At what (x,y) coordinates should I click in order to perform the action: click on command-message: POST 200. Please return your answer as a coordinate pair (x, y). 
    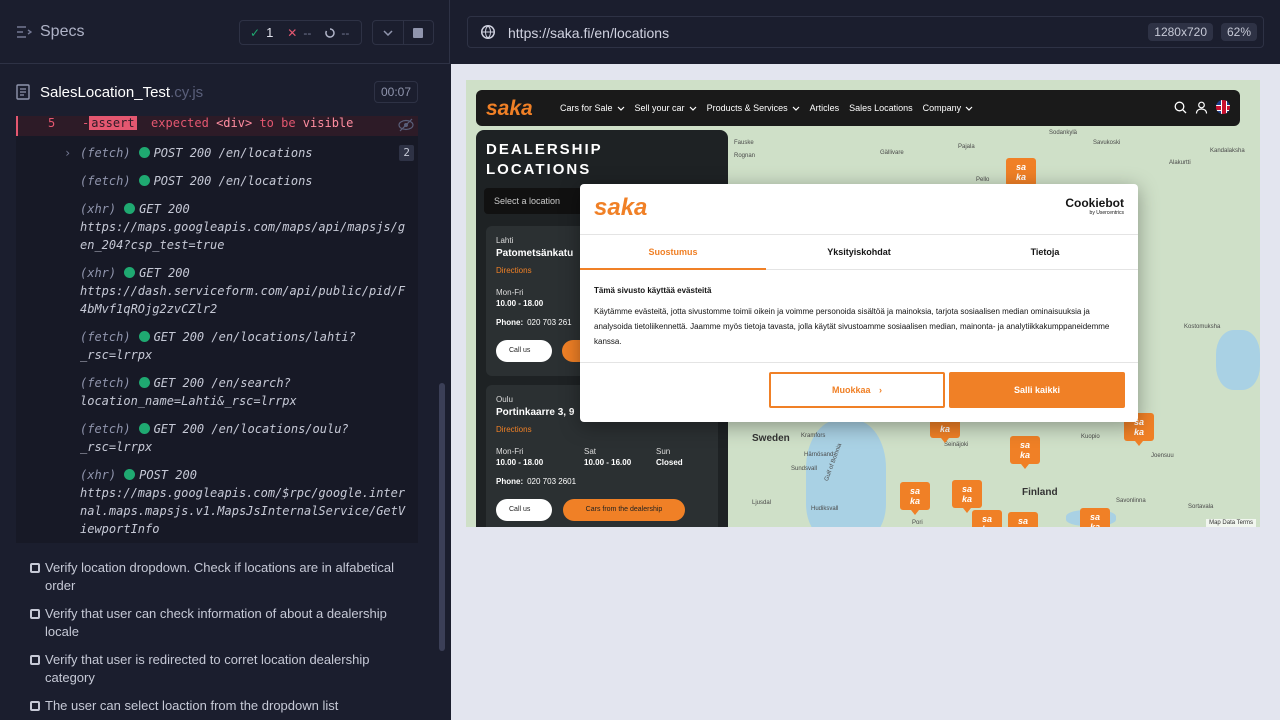
    Looking at the image, I should click on (168, 475).